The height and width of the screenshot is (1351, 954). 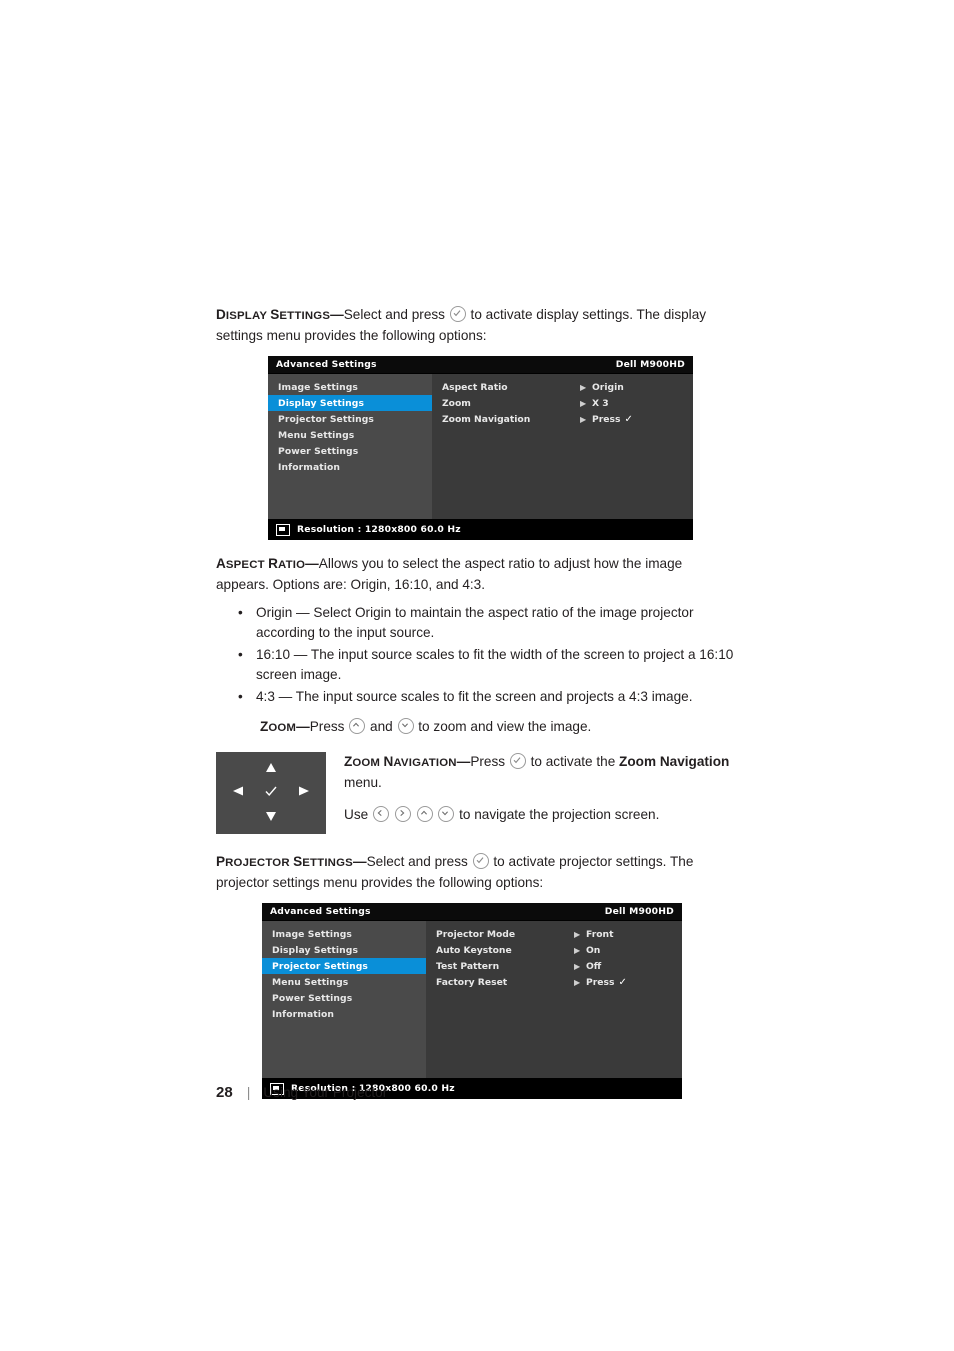 I want to click on zoomnav-dash: —, so click(x=463, y=761).